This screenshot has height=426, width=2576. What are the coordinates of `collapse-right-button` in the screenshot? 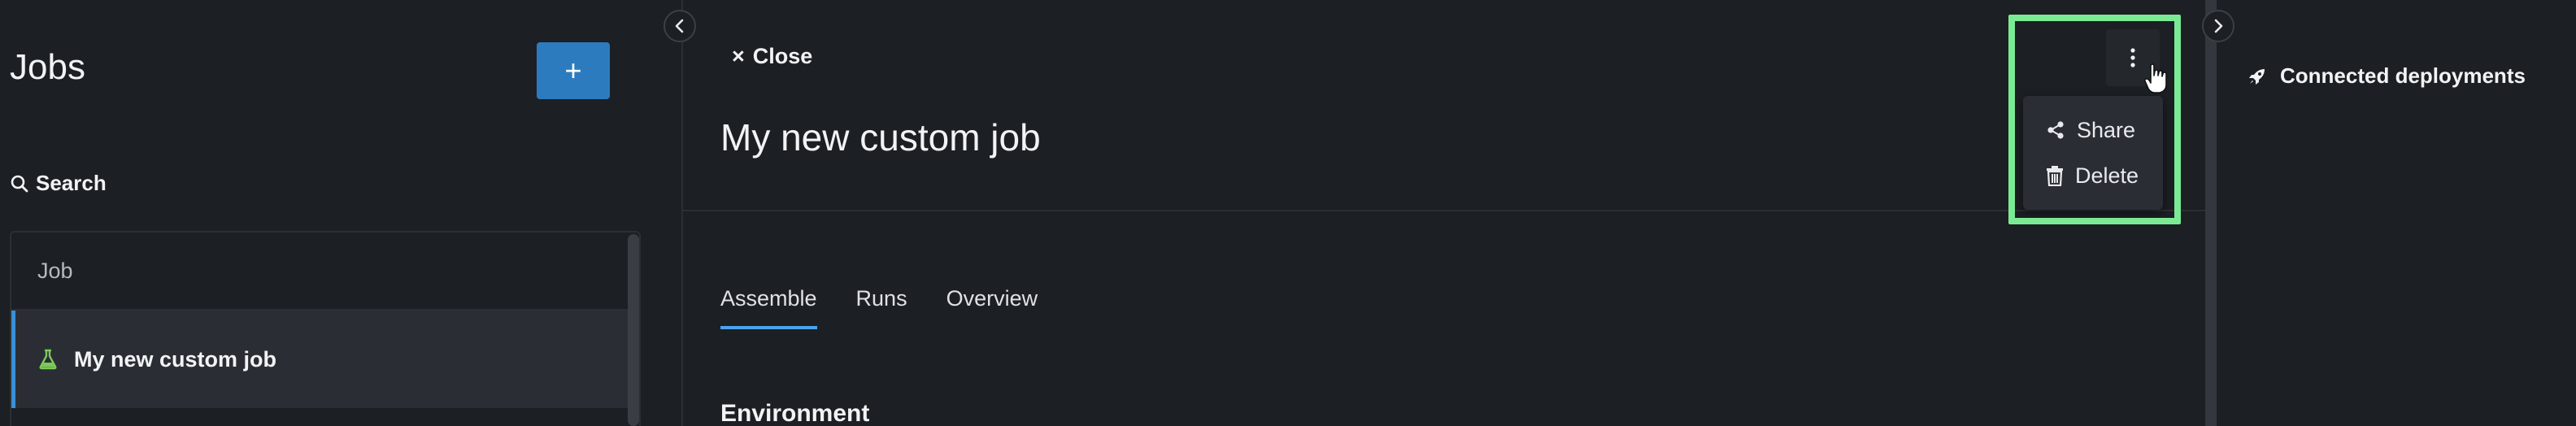 It's located at (2218, 26).